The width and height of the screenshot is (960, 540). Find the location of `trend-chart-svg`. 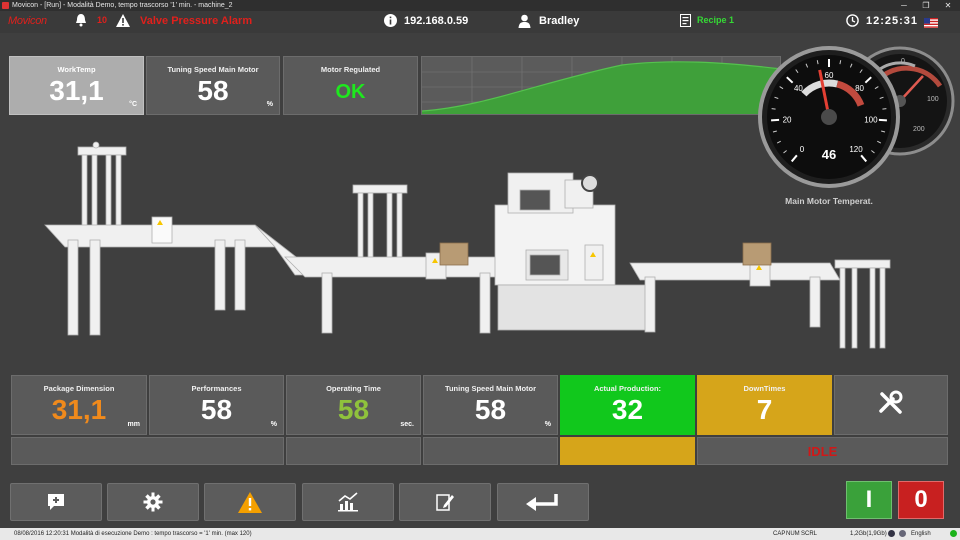

trend-chart-svg is located at coordinates (601, 85).